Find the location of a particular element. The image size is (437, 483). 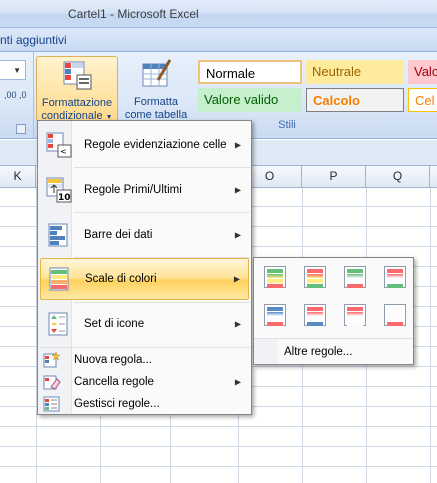

clear-rules-icon is located at coordinates (52, 382).